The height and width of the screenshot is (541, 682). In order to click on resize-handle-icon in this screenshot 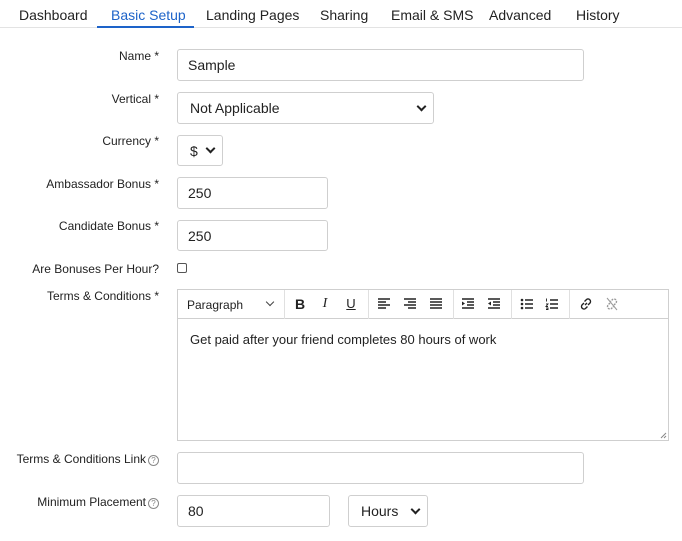, I will do `click(663, 435)`.